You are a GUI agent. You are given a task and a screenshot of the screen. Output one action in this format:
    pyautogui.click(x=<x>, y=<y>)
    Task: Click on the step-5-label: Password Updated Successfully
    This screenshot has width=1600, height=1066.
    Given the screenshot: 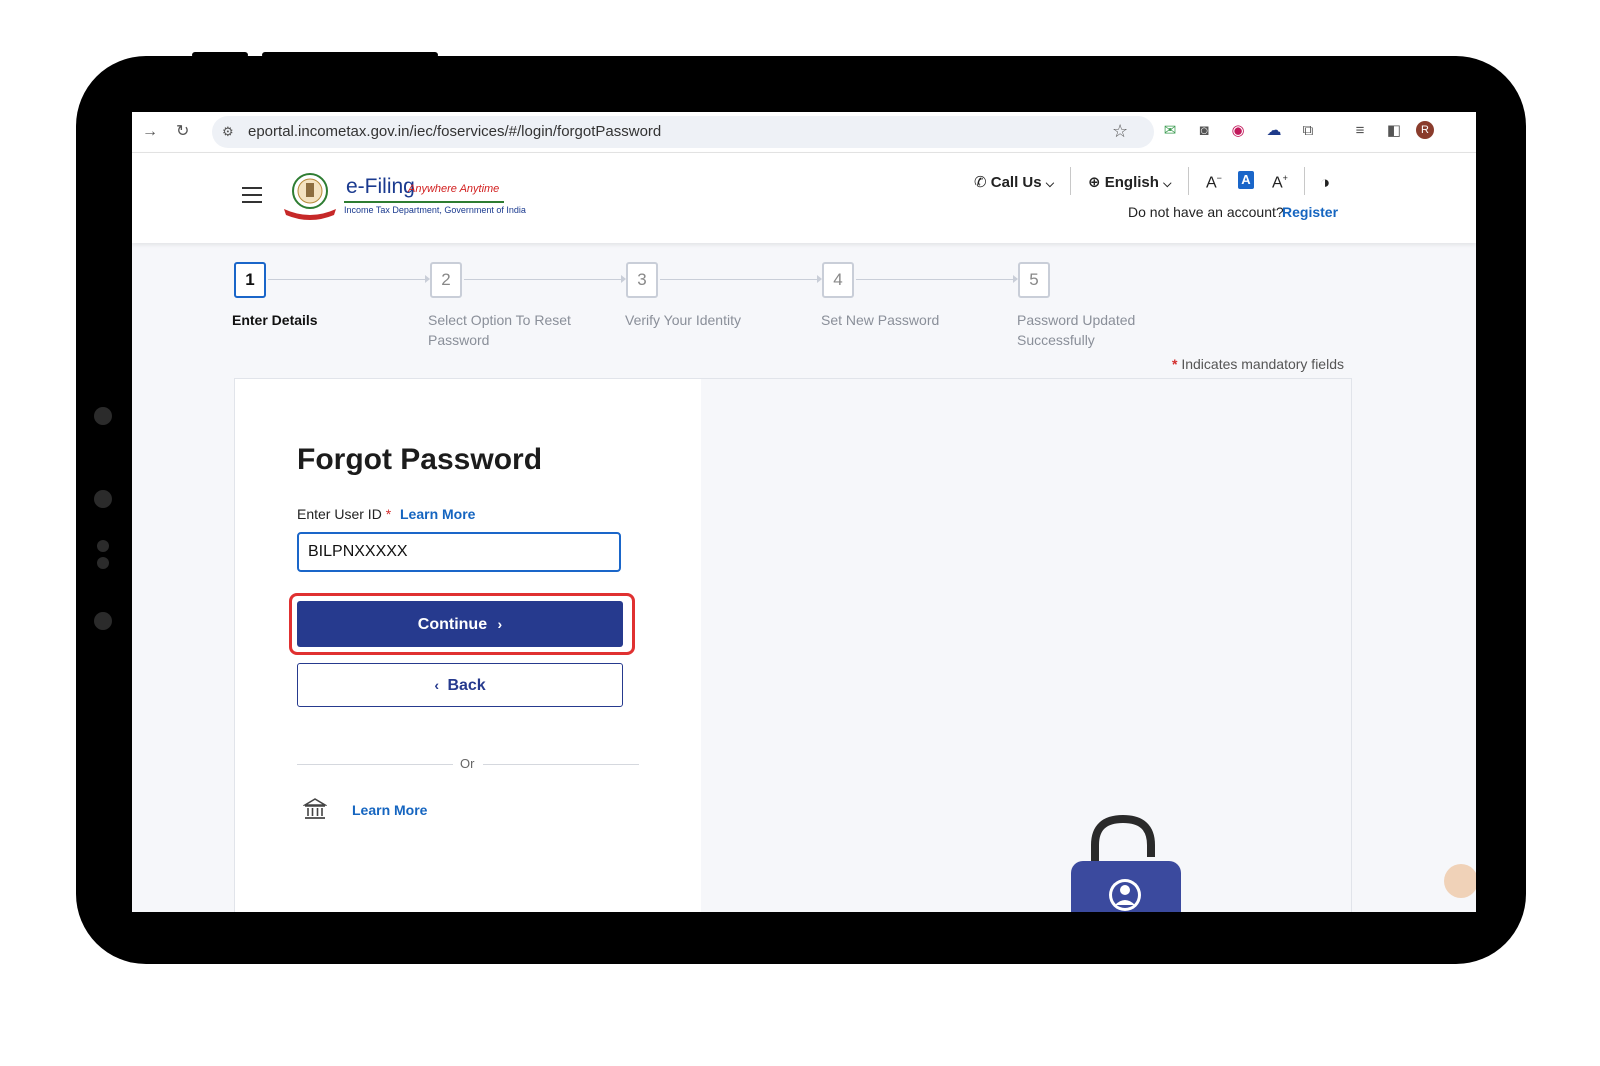 What is the action you would take?
    pyautogui.click(x=1076, y=330)
    